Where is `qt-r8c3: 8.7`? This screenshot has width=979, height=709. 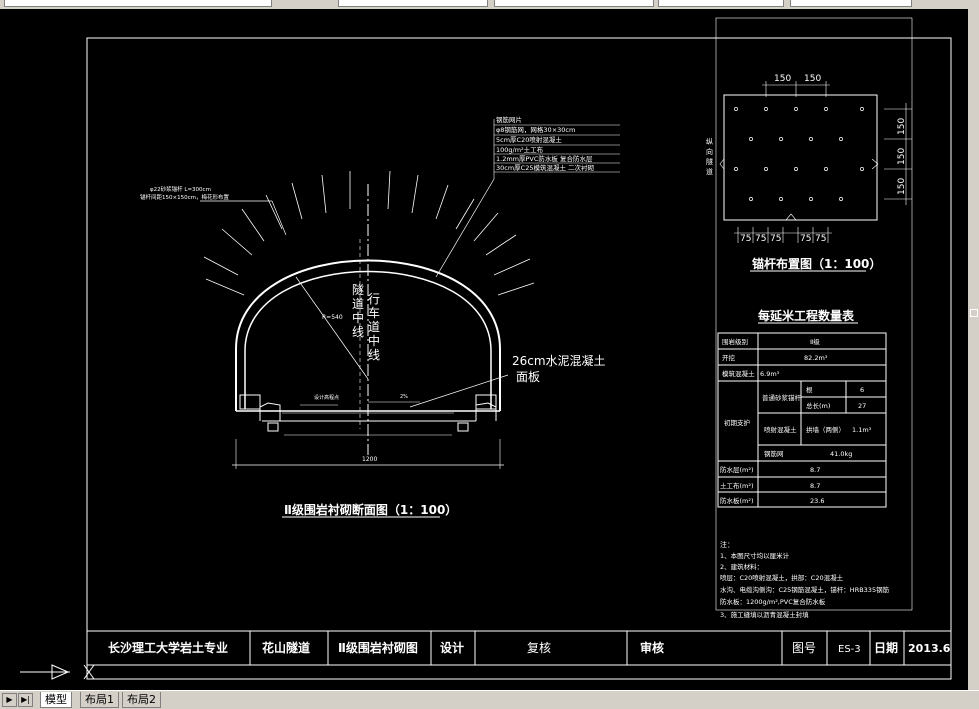 qt-r8c3: 8.7 is located at coordinates (815, 486).